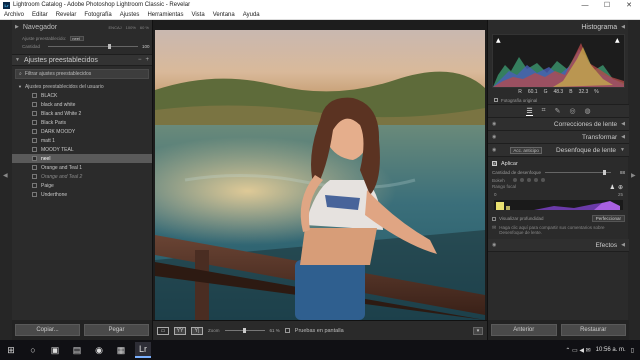 The width and height of the screenshot is (640, 360). What do you see at coordinates (535, 180) in the screenshot?
I see `bokeh-ring-icon` at bounding box center [535, 180].